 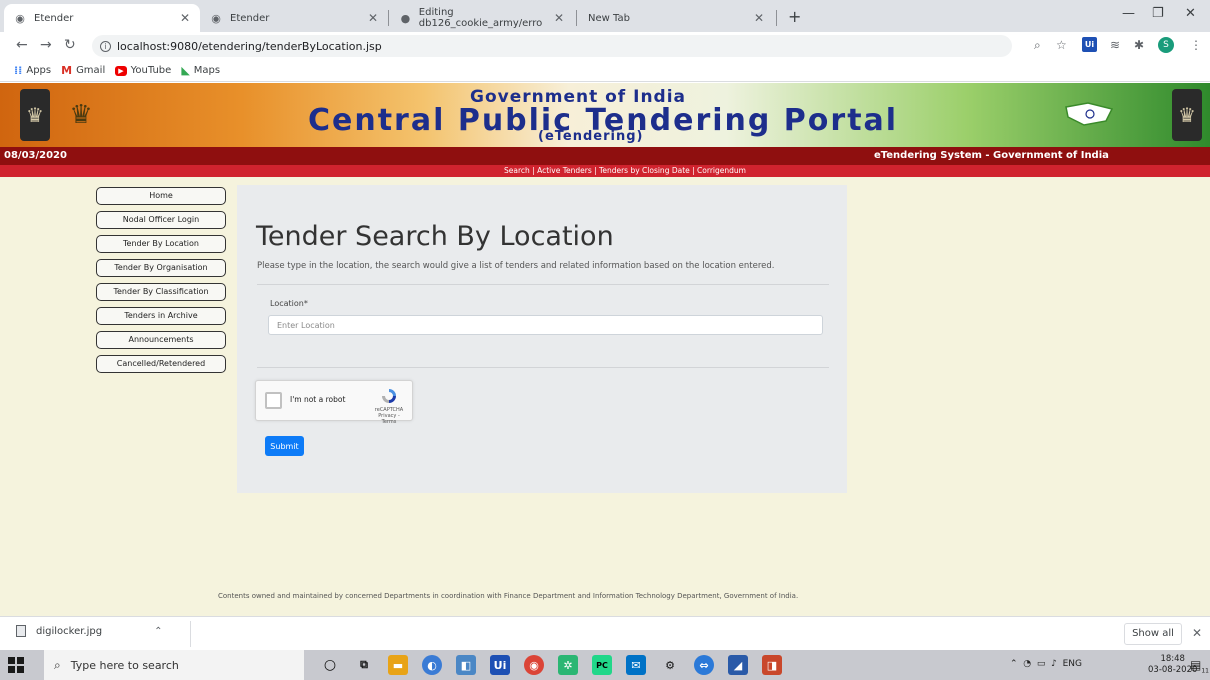 I want to click on pycharm-icon: PC, so click(x=602, y=665).